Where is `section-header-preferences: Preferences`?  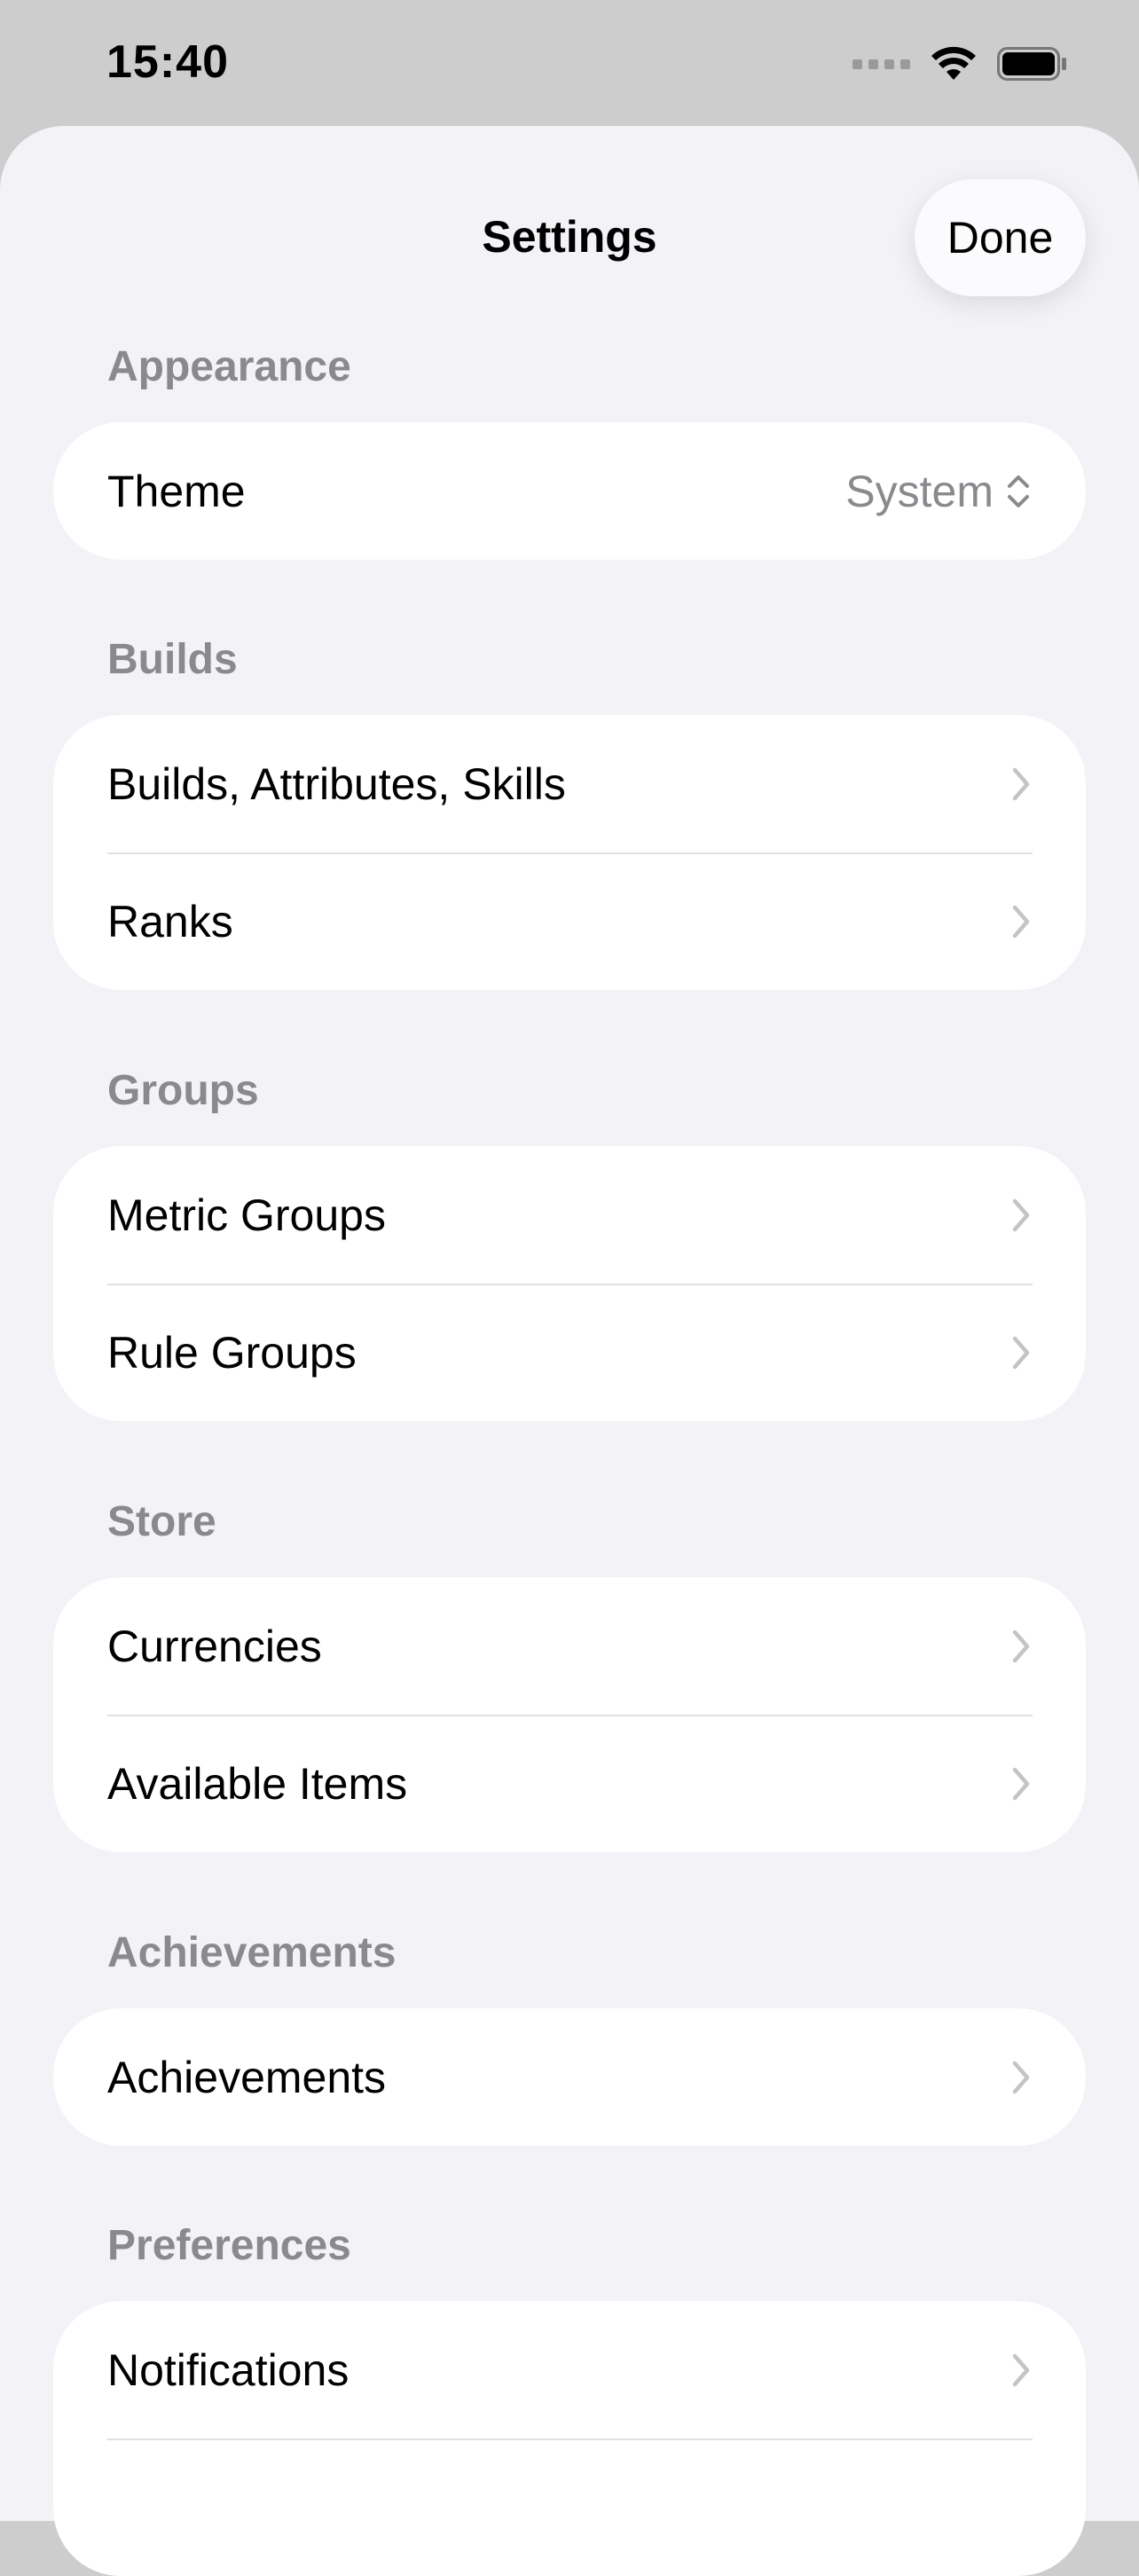
section-header-preferences: Preferences is located at coordinates (229, 2245).